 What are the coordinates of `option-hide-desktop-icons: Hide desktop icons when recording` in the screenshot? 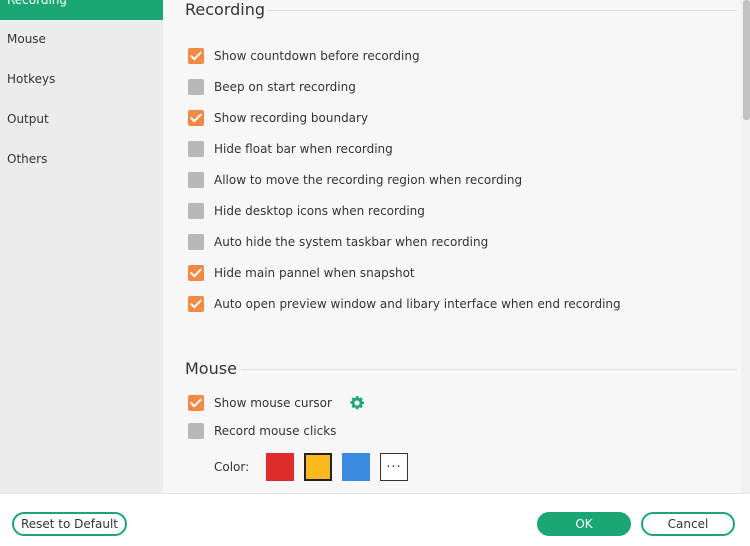 It's located at (306, 211).